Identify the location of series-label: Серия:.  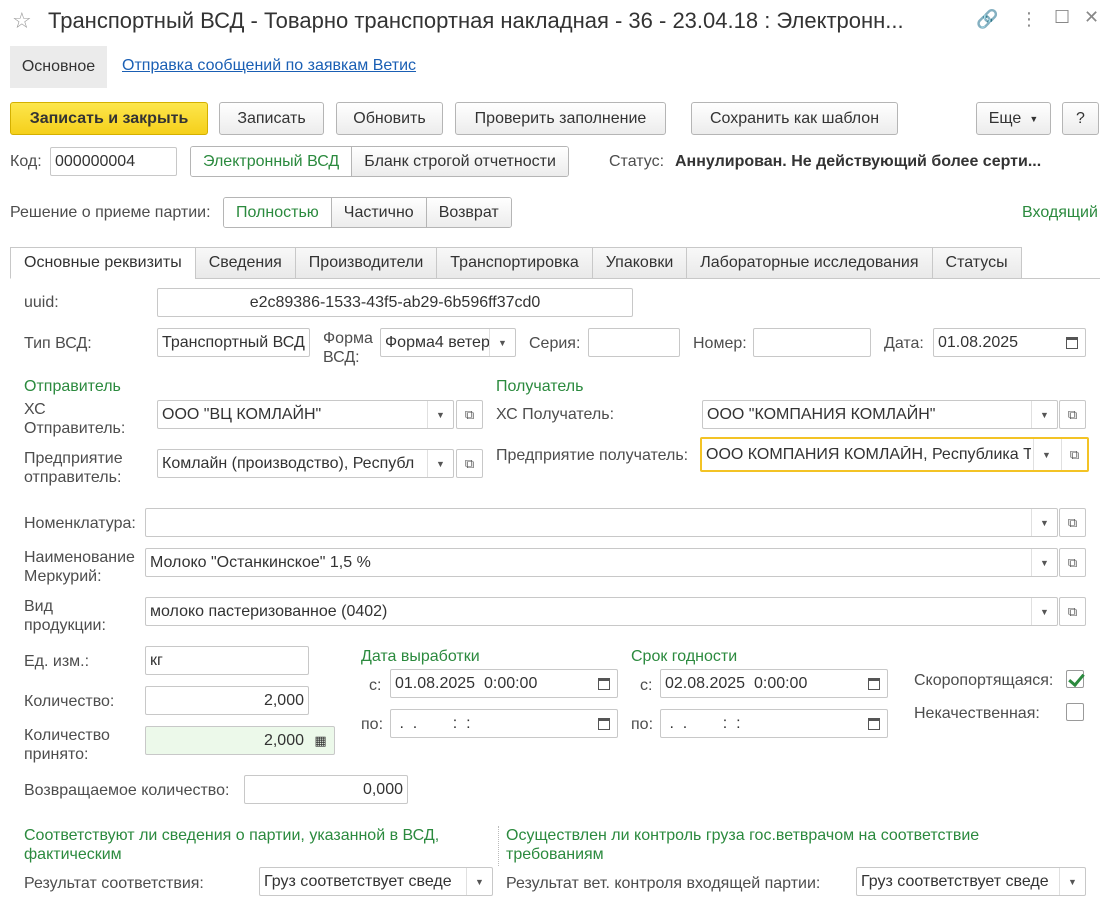
(555, 343).